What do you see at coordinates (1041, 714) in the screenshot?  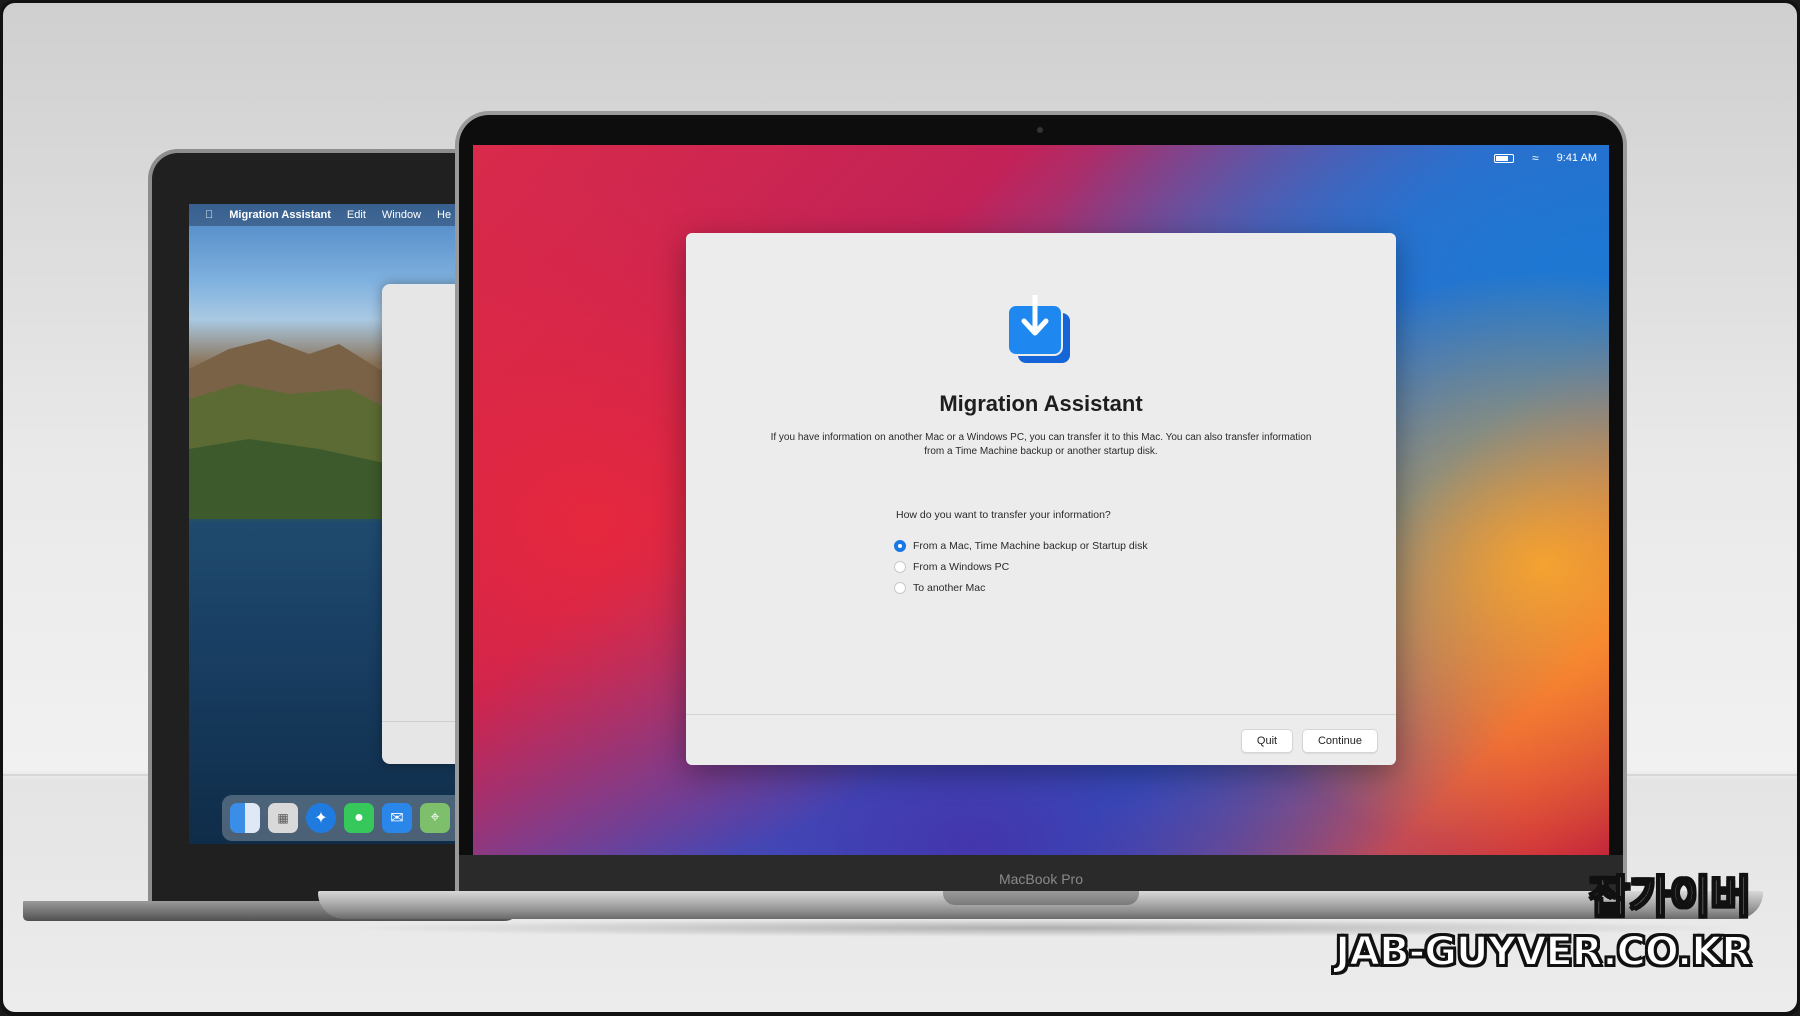 I see `dialog-footer-divider` at bounding box center [1041, 714].